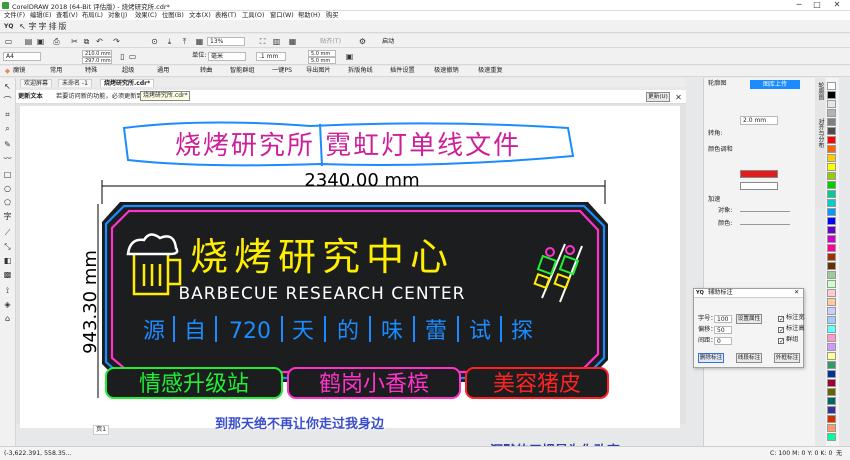 This screenshot has width=850, height=460. What do you see at coordinates (169, 41) in the screenshot?
I see `import-icon: ⤓` at bounding box center [169, 41].